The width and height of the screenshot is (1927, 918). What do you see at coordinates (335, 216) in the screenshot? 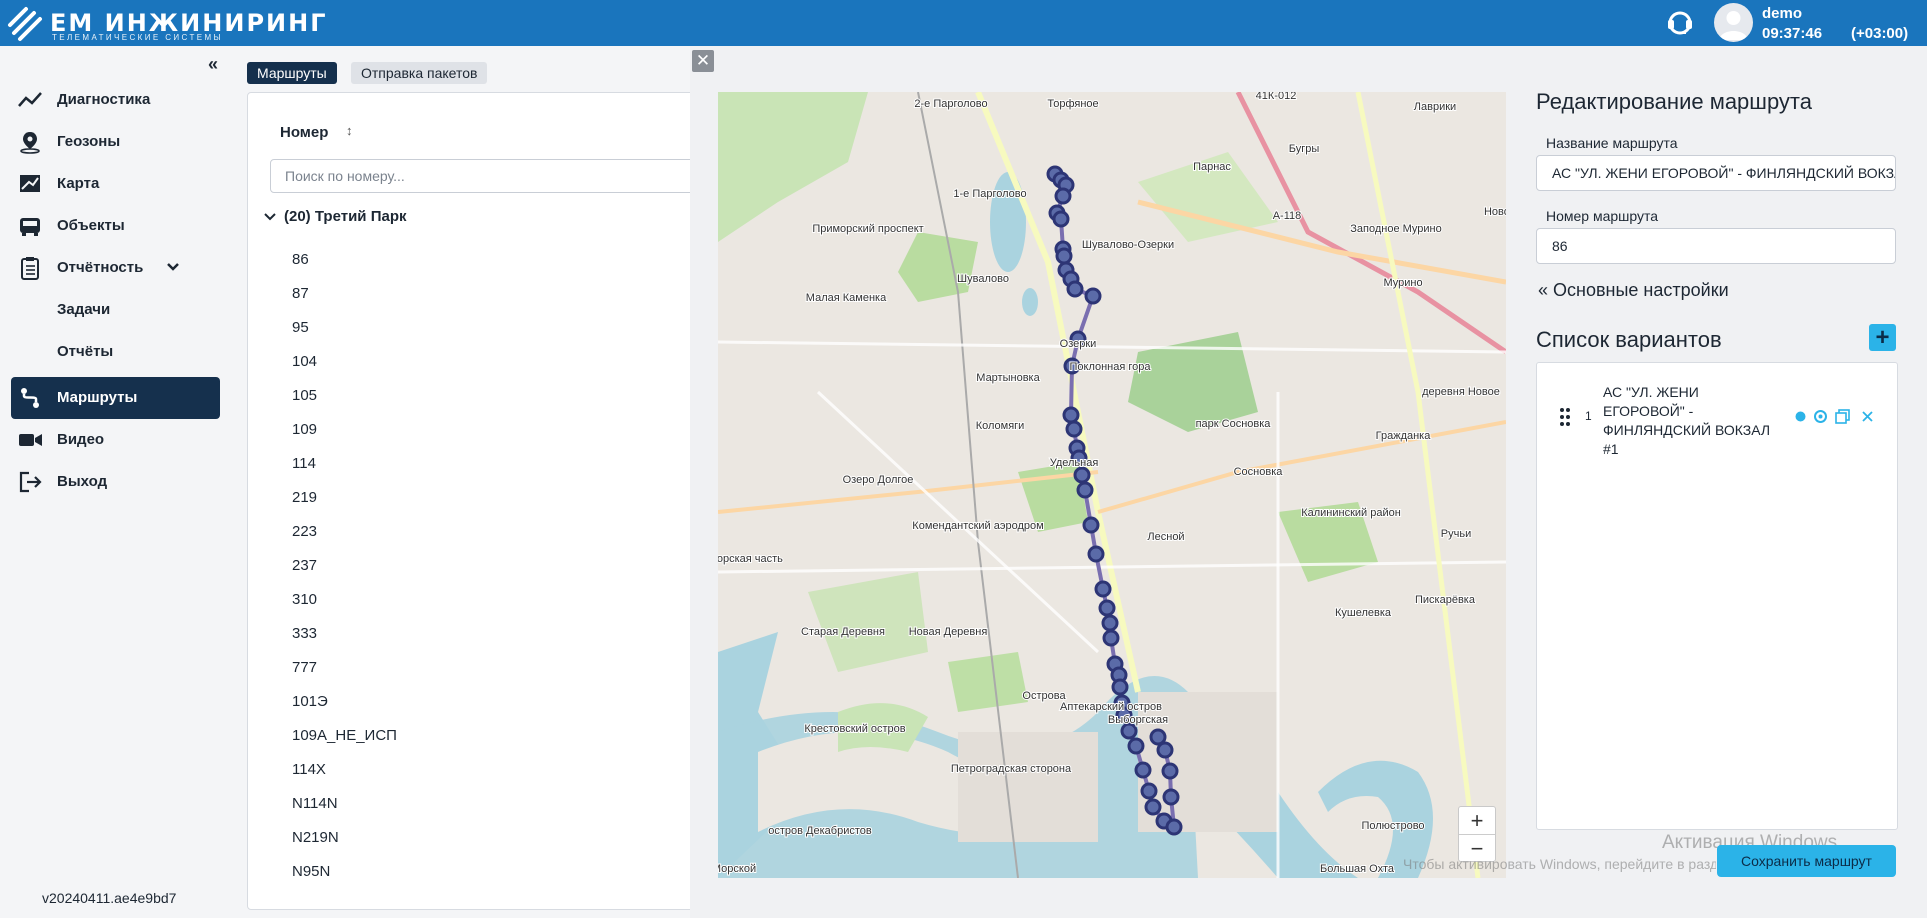
I see `route-group: (20) Третий Парк` at bounding box center [335, 216].